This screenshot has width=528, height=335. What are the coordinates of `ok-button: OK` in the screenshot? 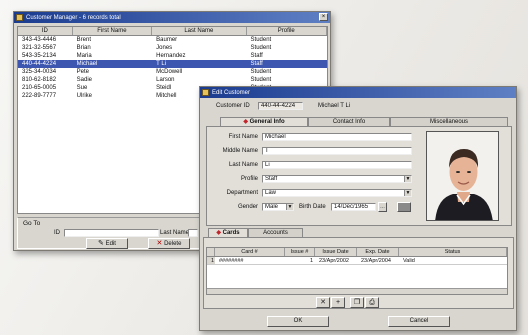 It's located at (298, 321).